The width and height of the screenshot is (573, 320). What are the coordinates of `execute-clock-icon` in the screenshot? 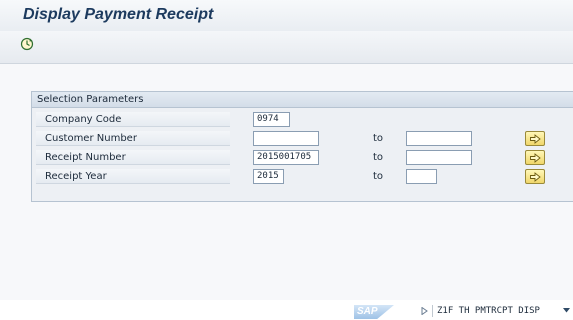 It's located at (27, 44).